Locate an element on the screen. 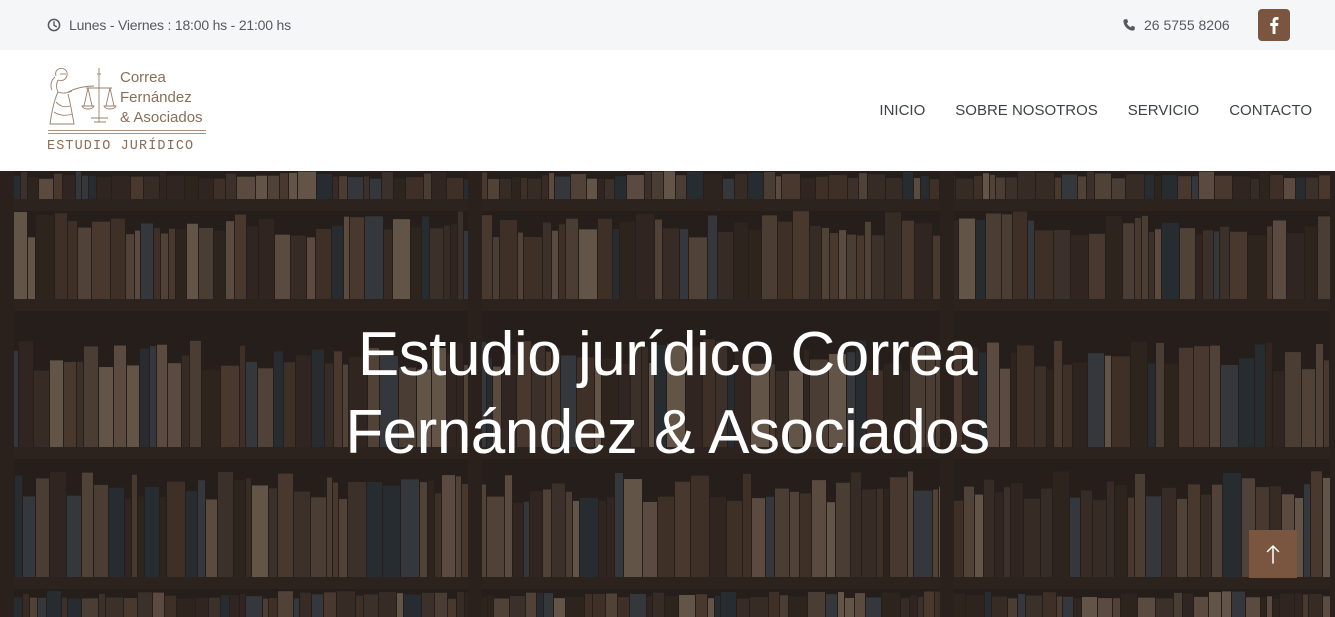 The image size is (1335, 617). logo-line-1: Correa is located at coordinates (143, 77).